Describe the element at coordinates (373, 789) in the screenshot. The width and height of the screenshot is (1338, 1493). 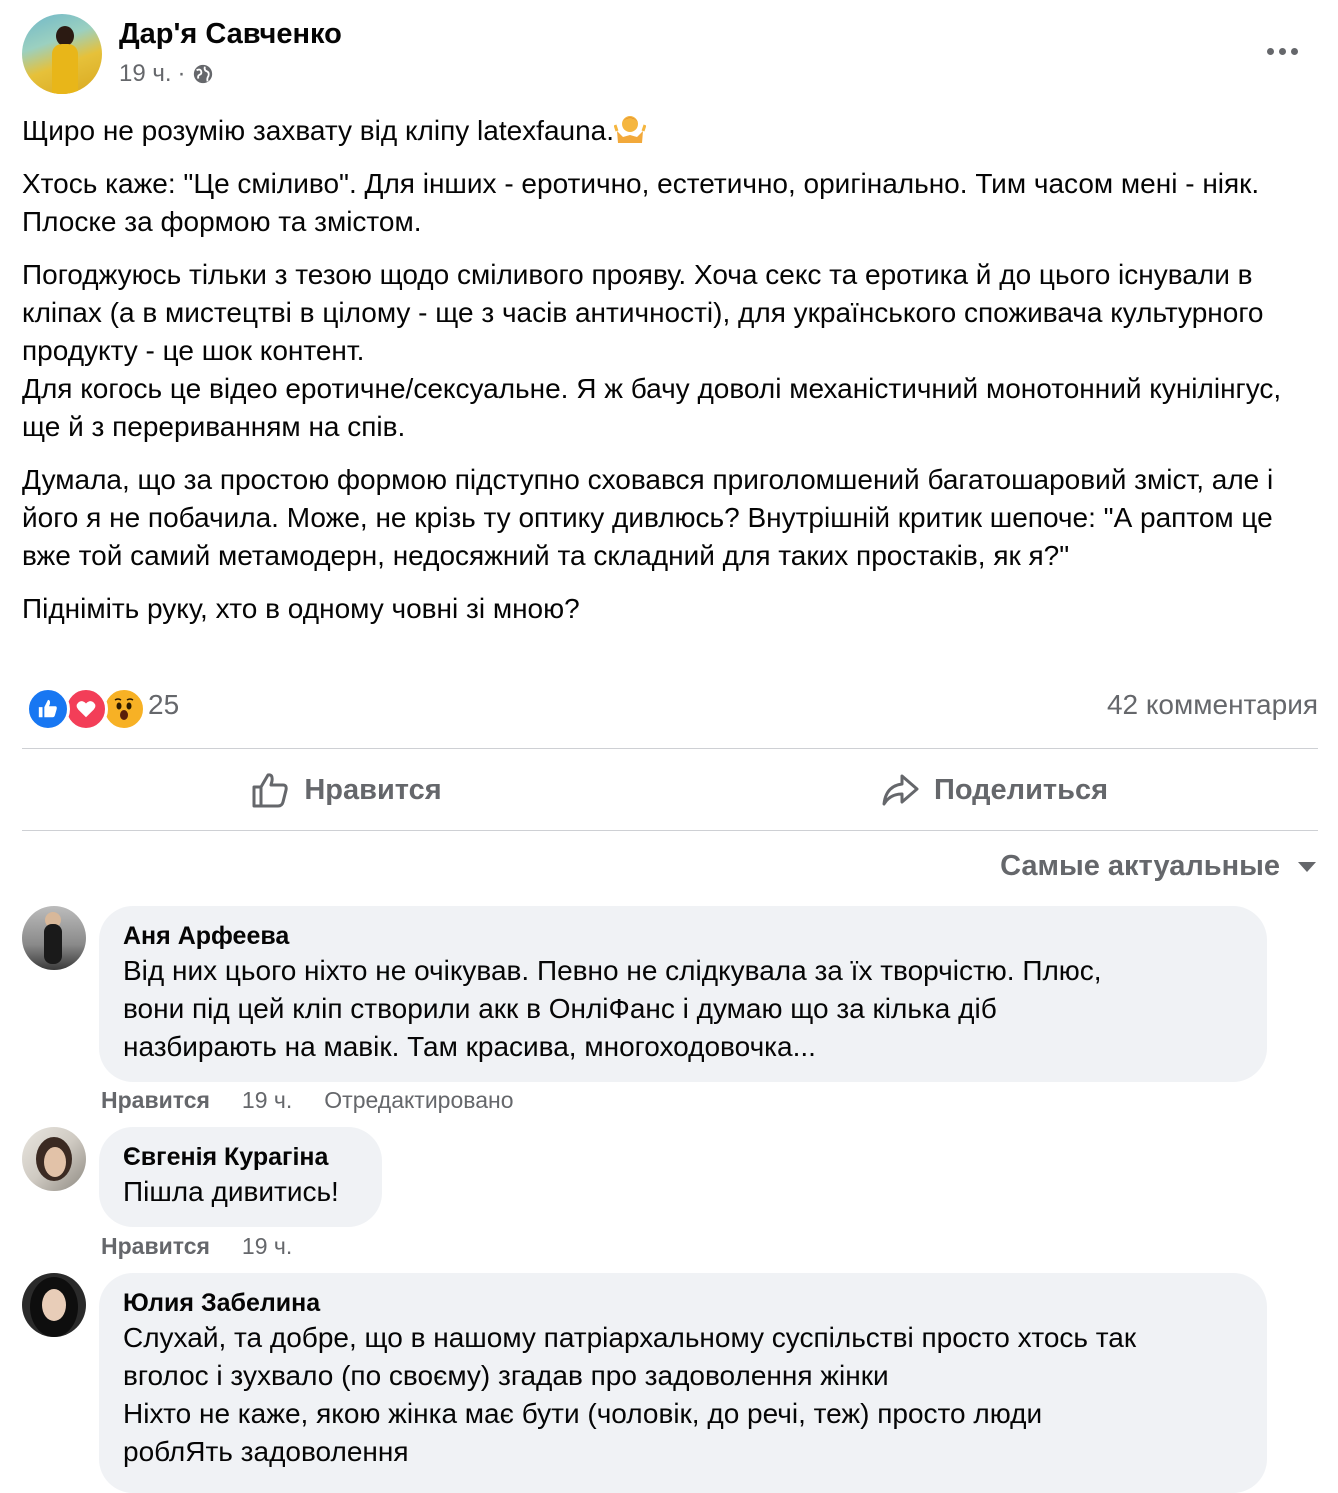
I see `like-button-label: Нравится` at that location.